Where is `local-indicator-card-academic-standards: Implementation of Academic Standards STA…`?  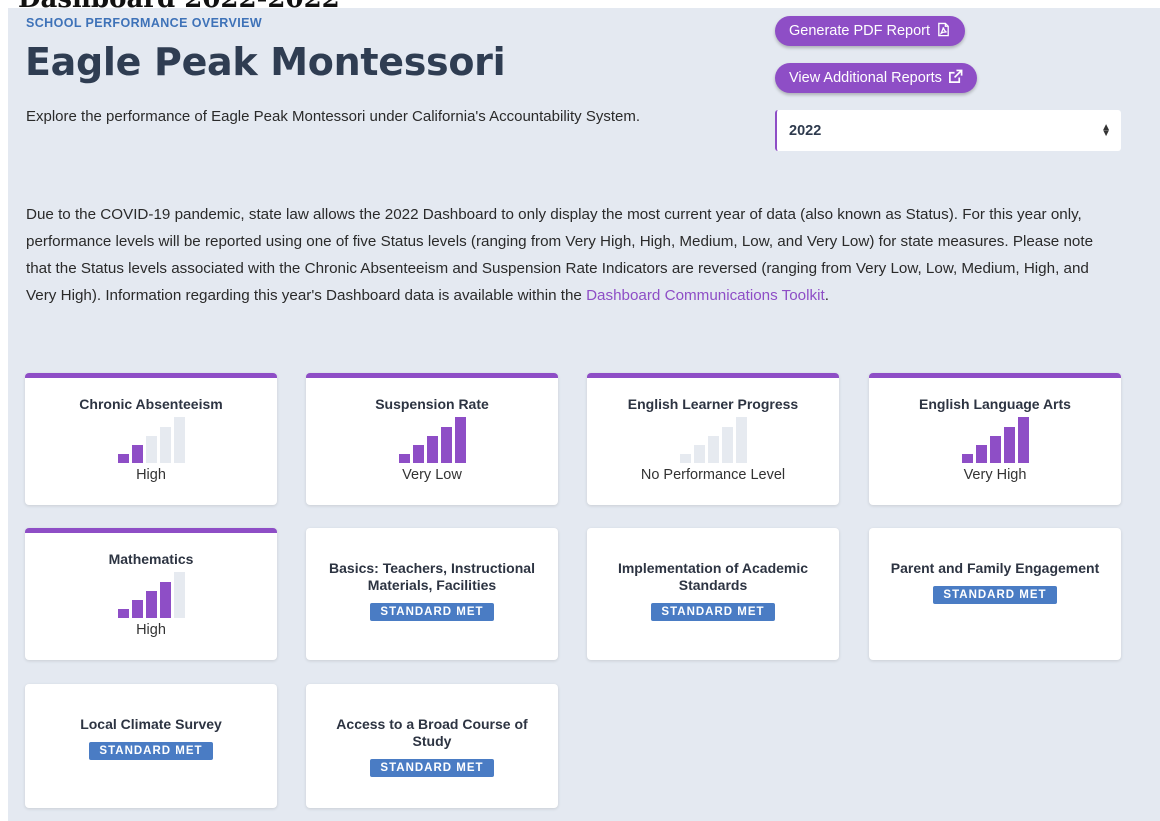 local-indicator-card-academic-standards: Implementation of Academic Standards STA… is located at coordinates (713, 594).